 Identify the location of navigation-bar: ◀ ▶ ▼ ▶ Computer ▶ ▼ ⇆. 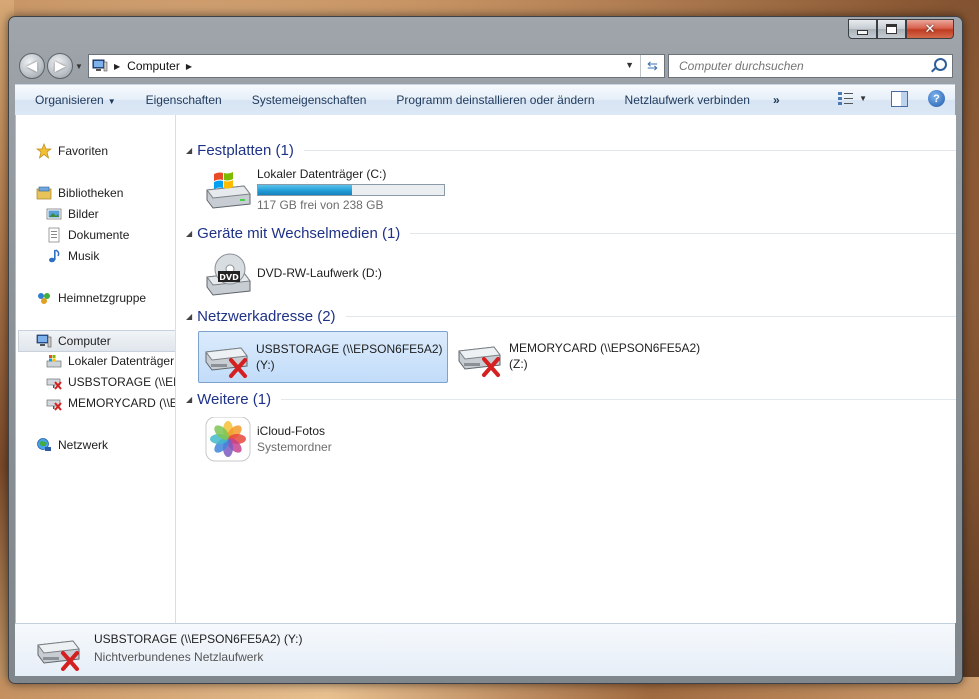
(485, 66).